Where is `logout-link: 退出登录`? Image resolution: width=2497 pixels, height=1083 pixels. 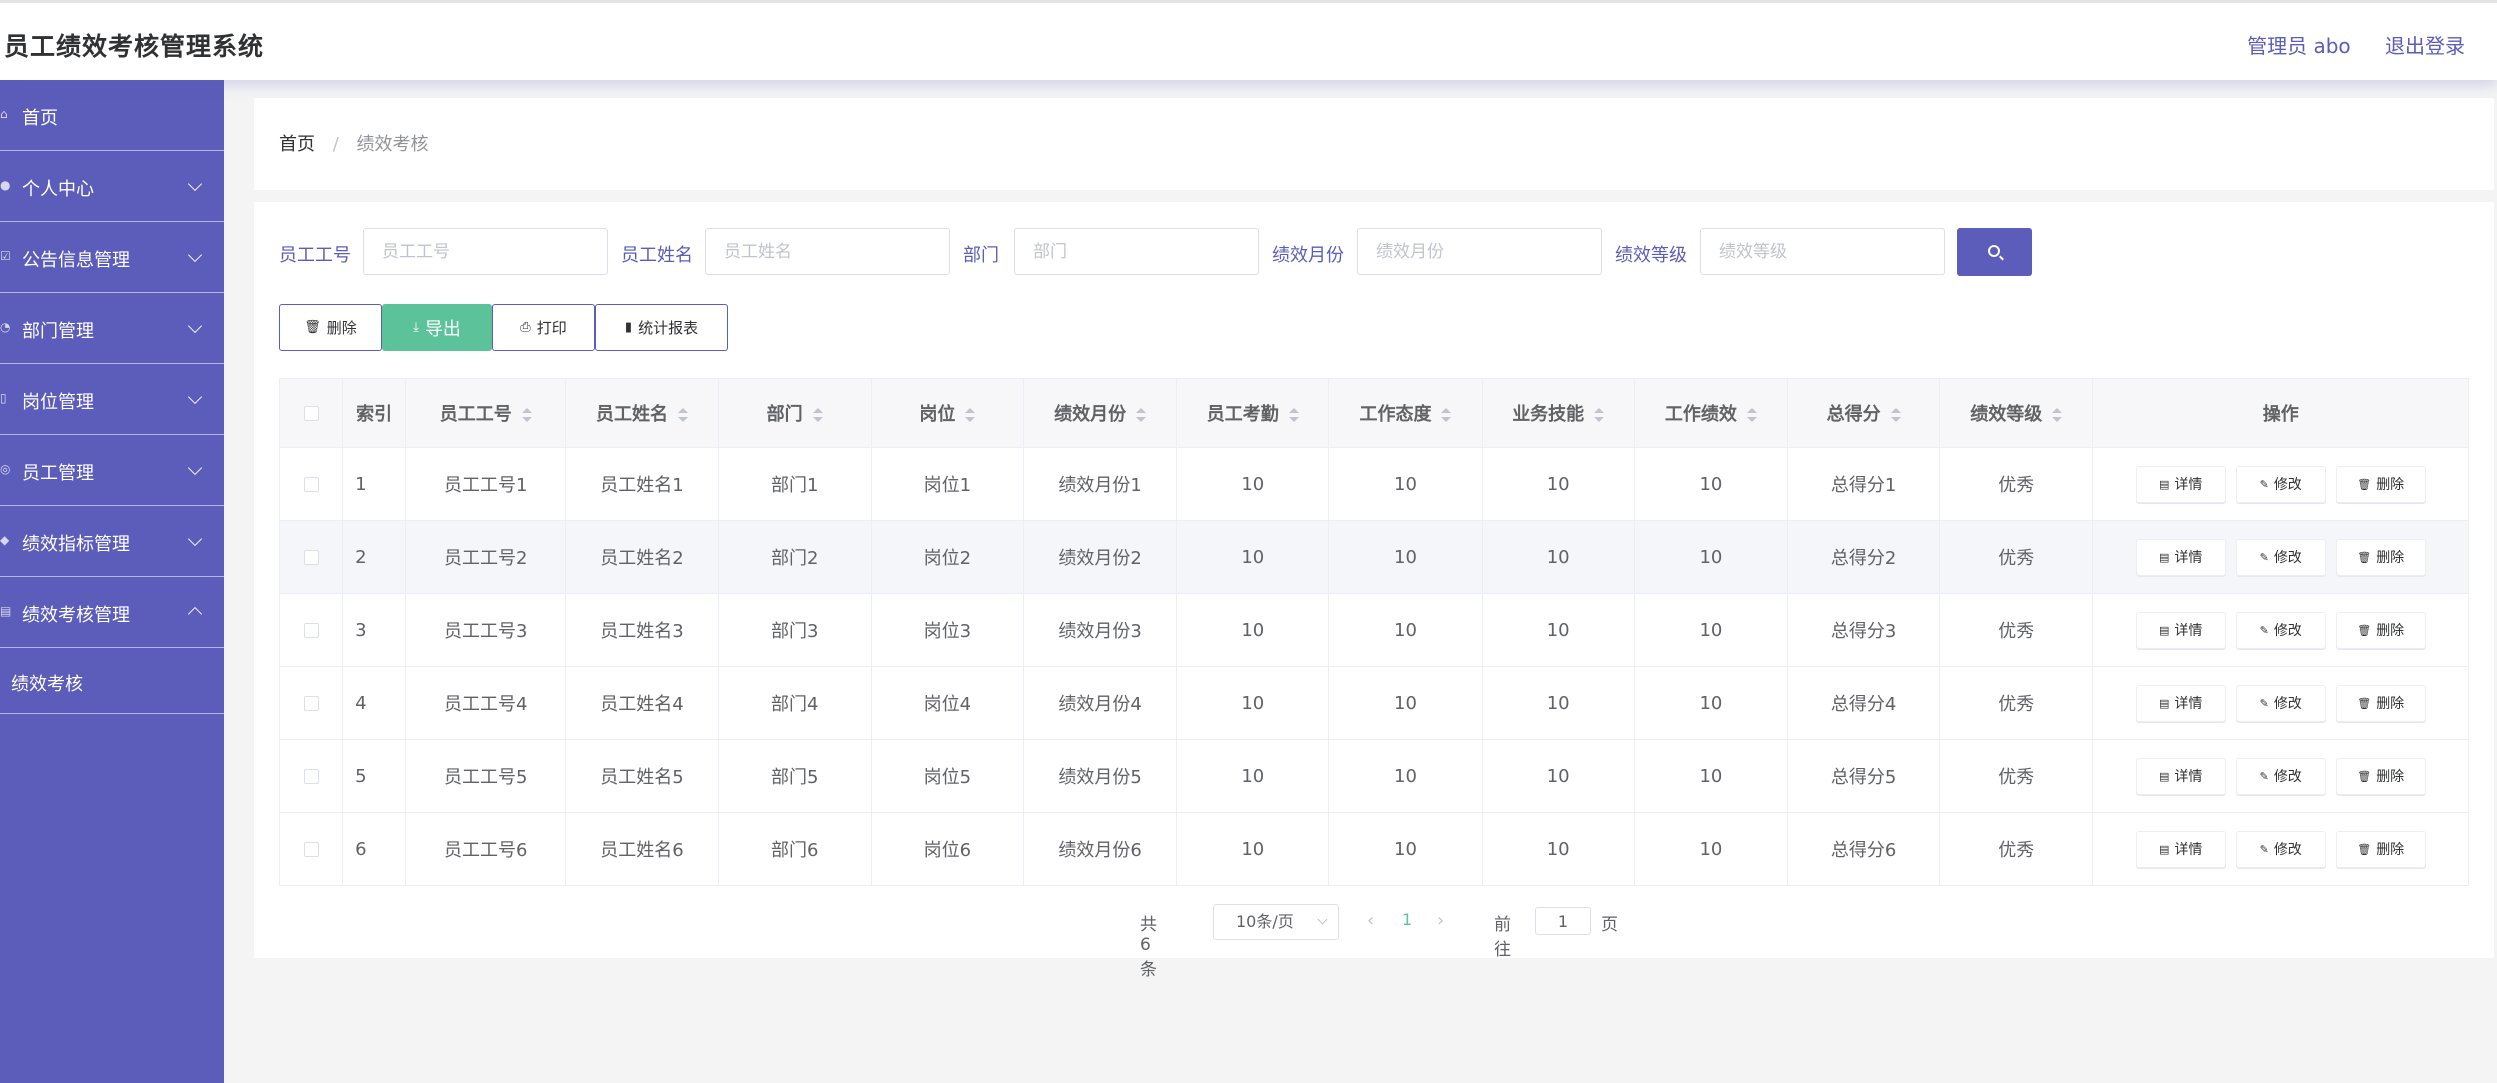
logout-link: 退出登录 is located at coordinates (2425, 46).